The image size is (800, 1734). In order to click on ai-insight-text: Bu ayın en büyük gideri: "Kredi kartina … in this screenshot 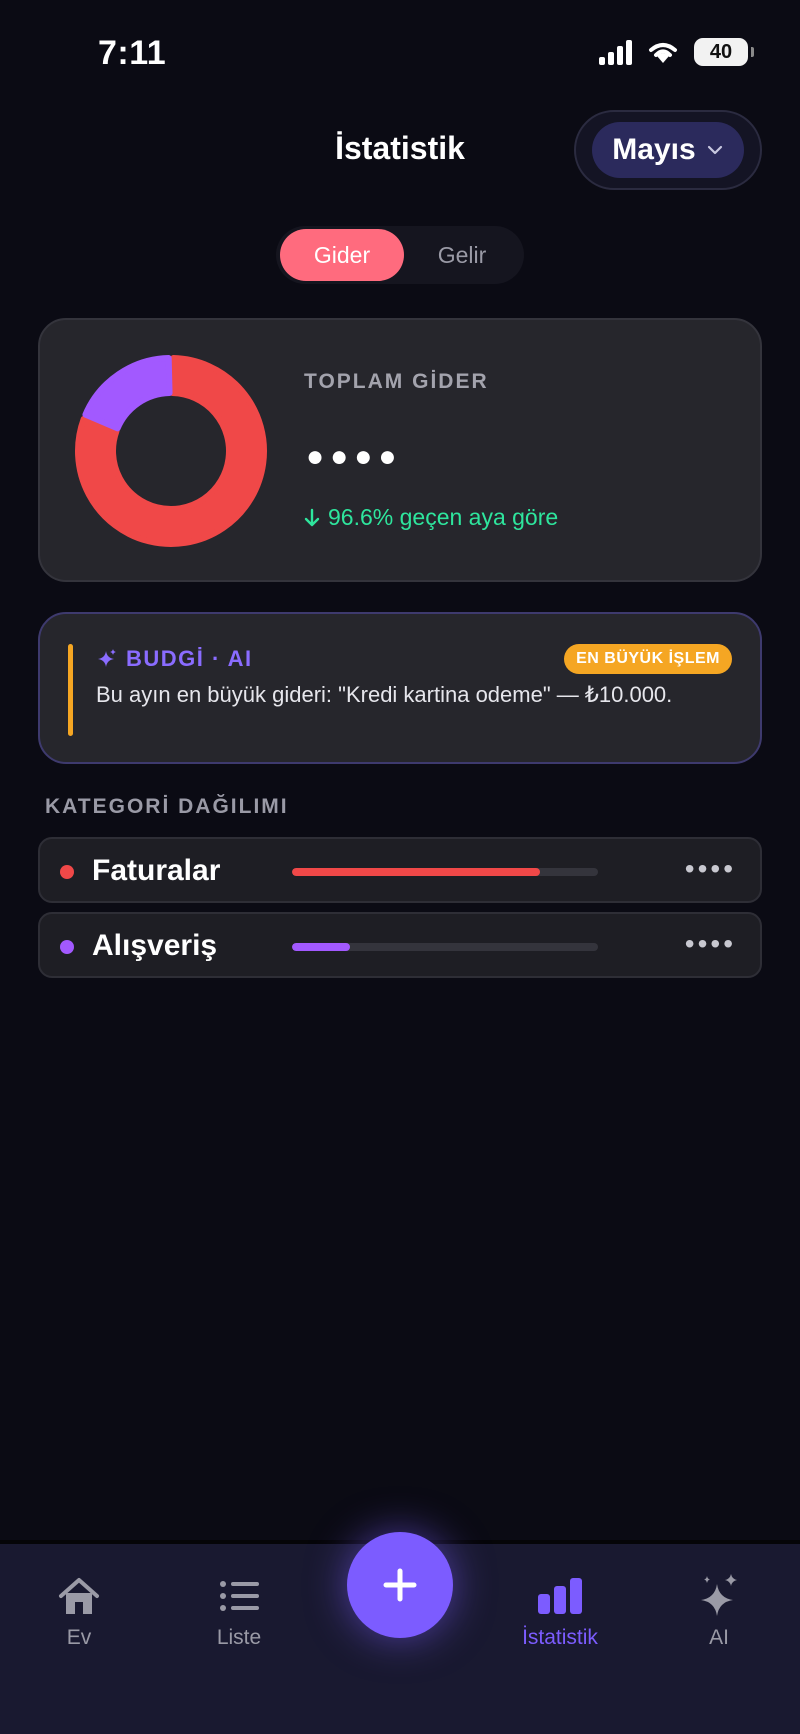, I will do `click(384, 694)`.